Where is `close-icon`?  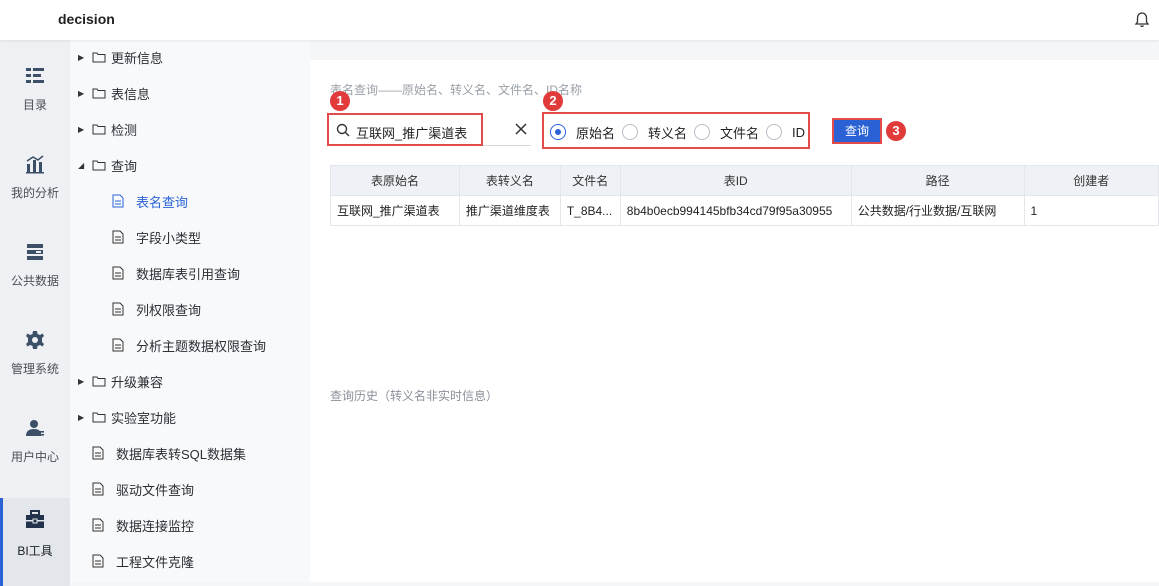
close-icon is located at coordinates (521, 129).